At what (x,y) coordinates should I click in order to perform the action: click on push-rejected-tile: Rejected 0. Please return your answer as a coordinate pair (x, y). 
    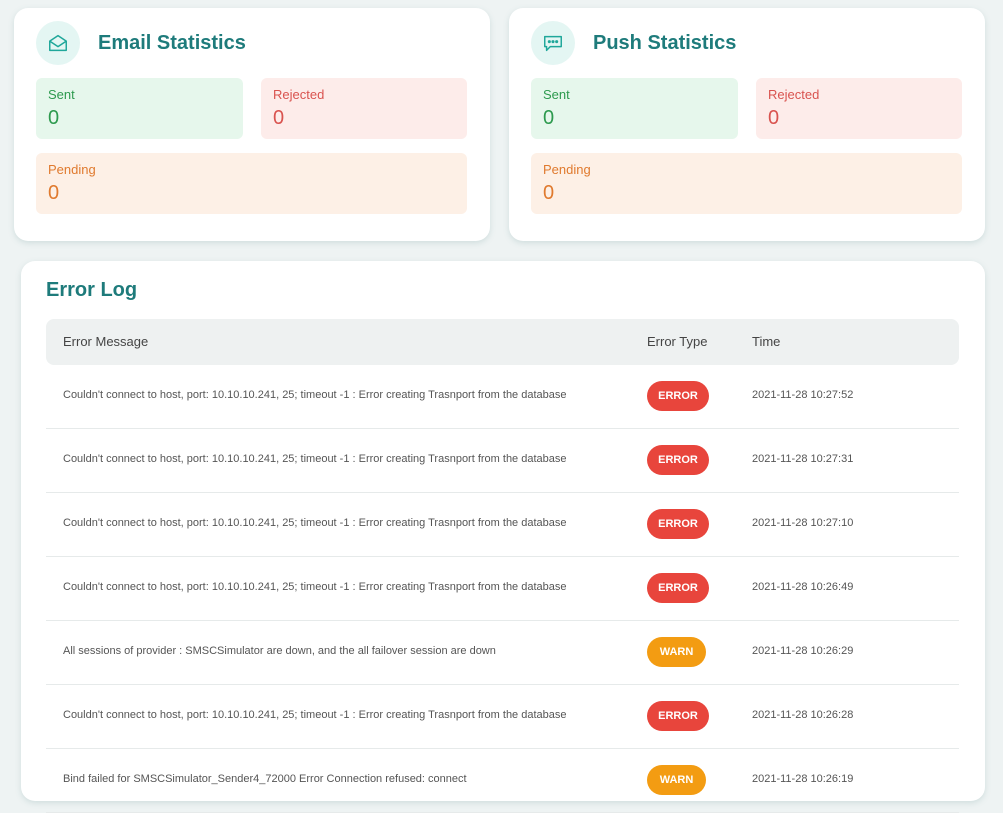
    Looking at the image, I should click on (859, 108).